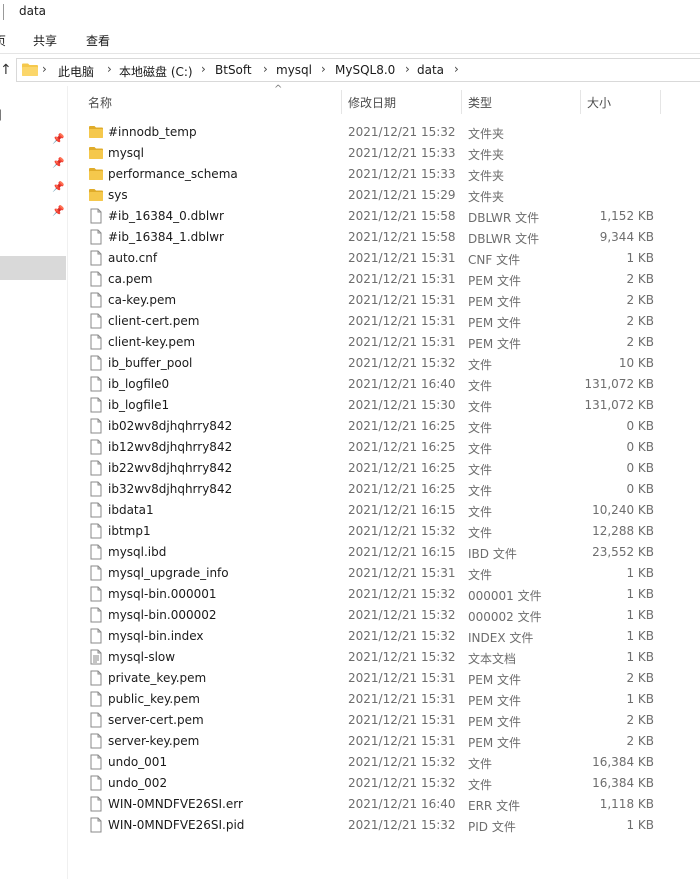 This screenshot has width=700, height=879. I want to click on file-row: ib02wv8djhqhrry842 2021/12/21 16:25 文件 0 KB, so click(384, 426).